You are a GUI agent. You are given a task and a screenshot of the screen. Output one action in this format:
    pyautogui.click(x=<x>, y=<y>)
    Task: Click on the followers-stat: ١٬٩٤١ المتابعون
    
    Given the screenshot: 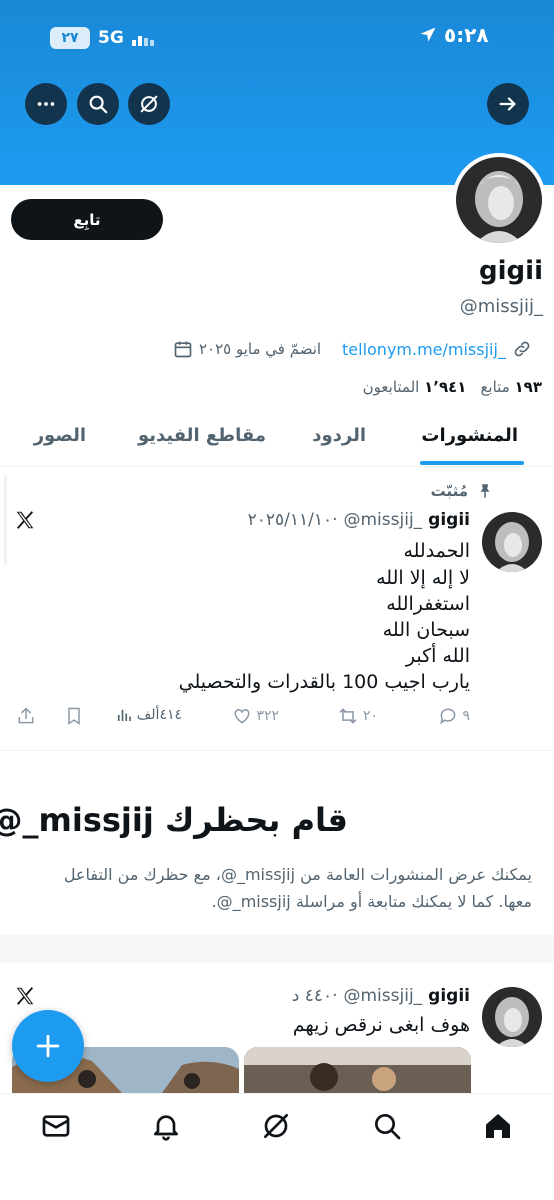 What is the action you would take?
    pyautogui.click(x=415, y=387)
    